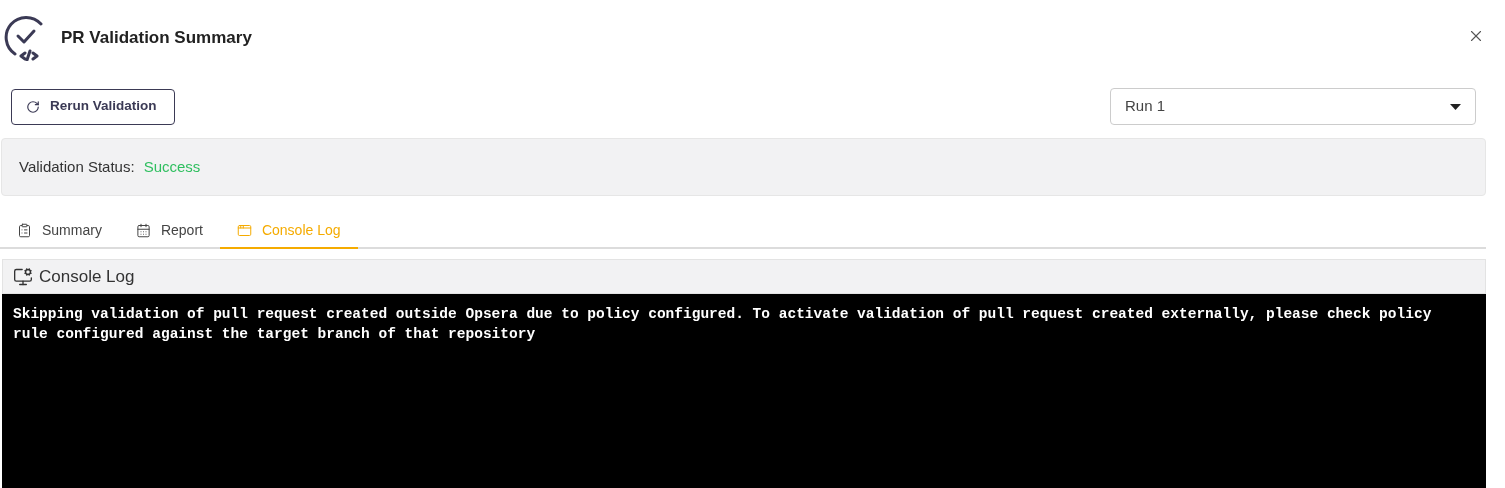 This screenshot has height=488, width=1505. Describe the element at coordinates (169, 231) in the screenshot. I see `tab: Report` at that location.